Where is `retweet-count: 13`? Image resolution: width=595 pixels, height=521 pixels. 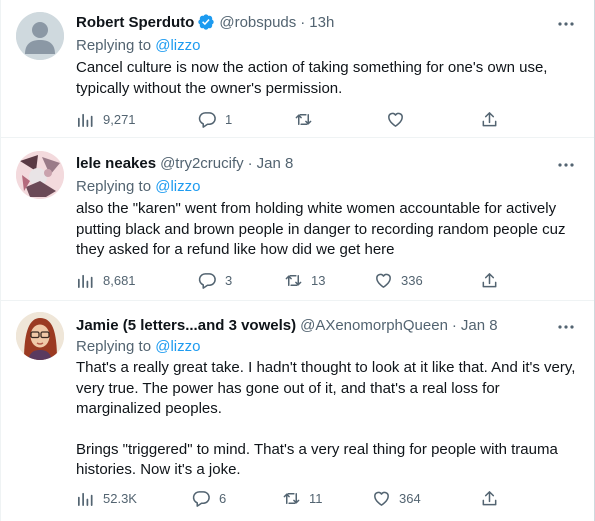
retweet-count: 13 is located at coordinates (318, 280).